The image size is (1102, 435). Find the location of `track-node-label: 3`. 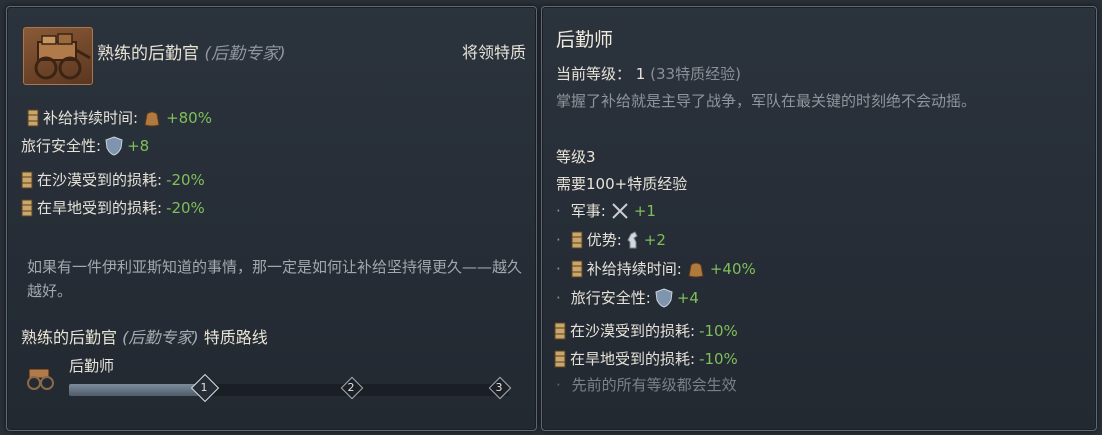

track-node-label: 3 is located at coordinates (499, 387).